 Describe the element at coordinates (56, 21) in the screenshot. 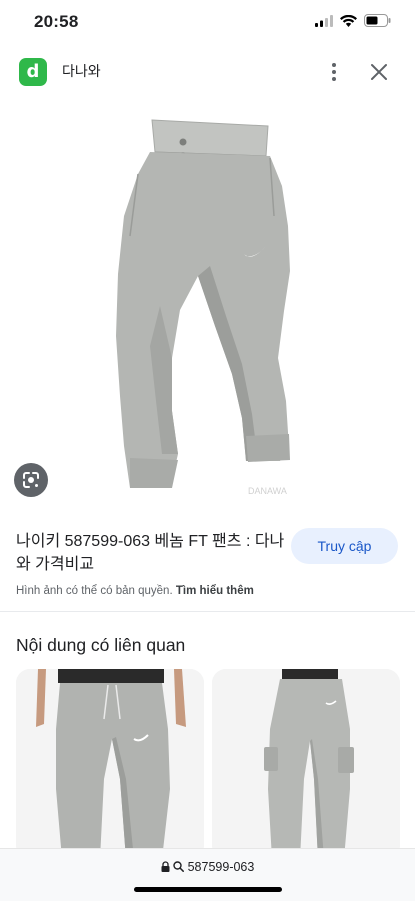

I see `status-time: 20:58` at that location.